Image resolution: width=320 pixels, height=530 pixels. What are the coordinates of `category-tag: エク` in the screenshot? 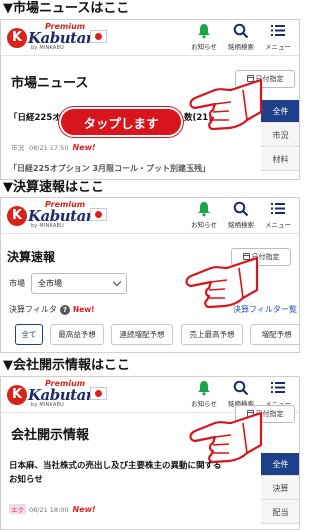 It's located at (17, 509).